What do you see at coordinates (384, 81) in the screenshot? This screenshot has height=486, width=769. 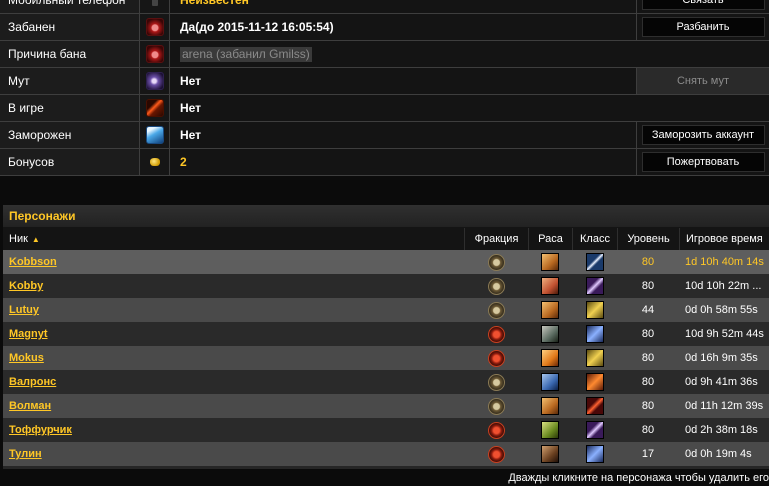 I see `row-mute: Мут Нет Снять мут` at bounding box center [384, 81].